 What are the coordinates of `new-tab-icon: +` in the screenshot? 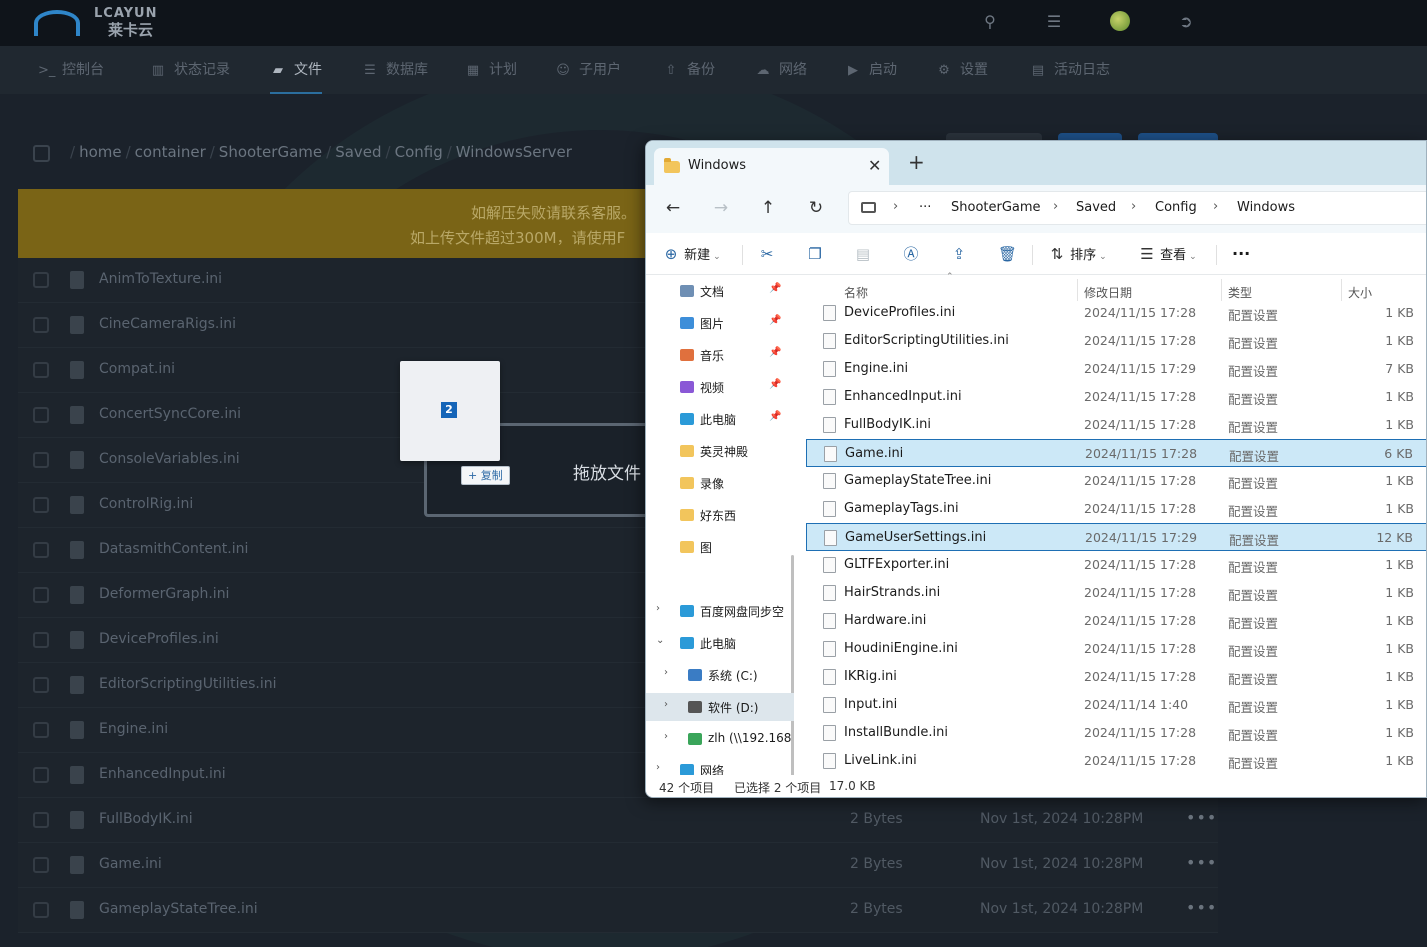 It's located at (916, 162).